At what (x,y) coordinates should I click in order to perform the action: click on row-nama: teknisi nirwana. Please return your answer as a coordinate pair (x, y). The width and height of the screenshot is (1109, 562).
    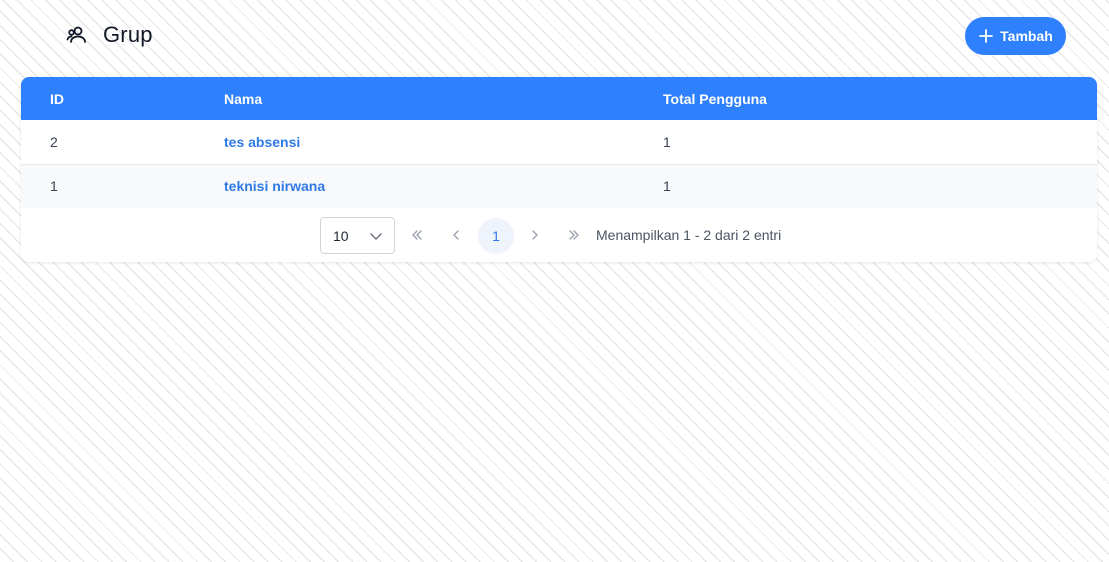
    Looking at the image, I should click on (443, 186).